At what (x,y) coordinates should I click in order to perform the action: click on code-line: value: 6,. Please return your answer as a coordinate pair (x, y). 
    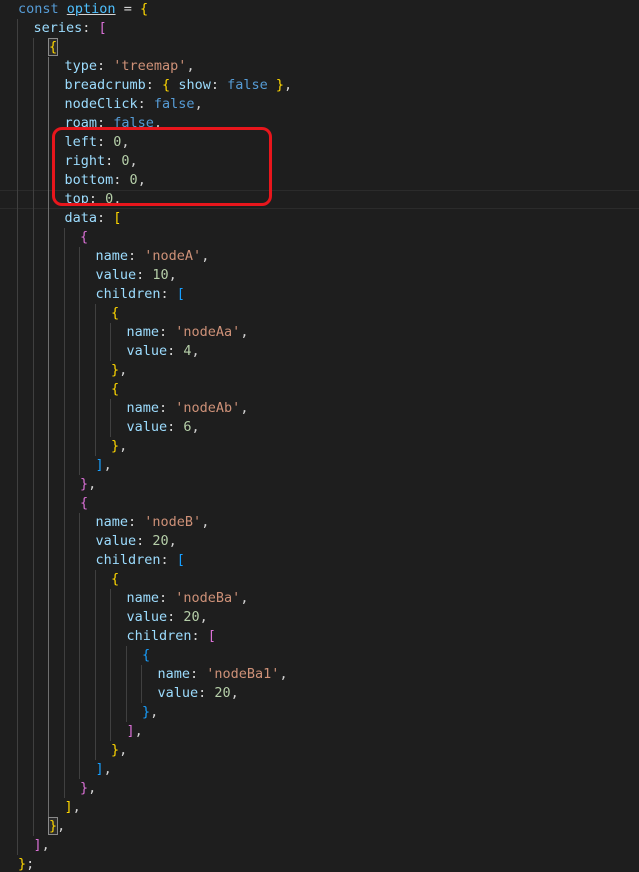
    Looking at the image, I should click on (319, 427).